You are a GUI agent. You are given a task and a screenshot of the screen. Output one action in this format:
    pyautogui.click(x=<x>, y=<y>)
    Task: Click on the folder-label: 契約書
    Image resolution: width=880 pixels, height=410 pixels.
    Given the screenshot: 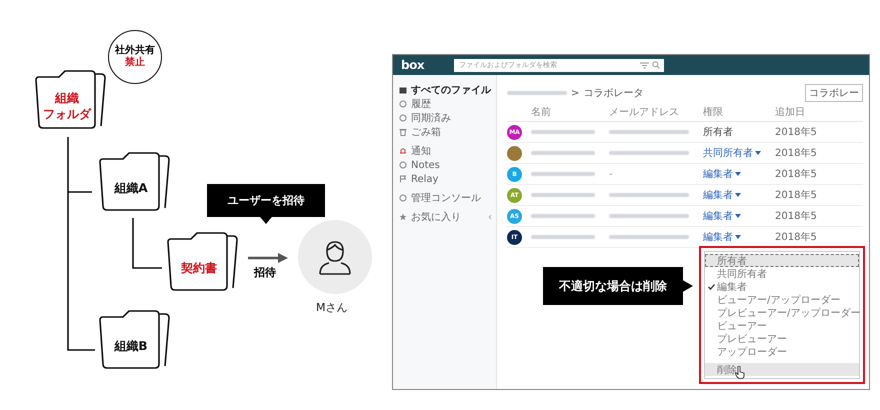 What is the action you would take?
    pyautogui.click(x=199, y=268)
    